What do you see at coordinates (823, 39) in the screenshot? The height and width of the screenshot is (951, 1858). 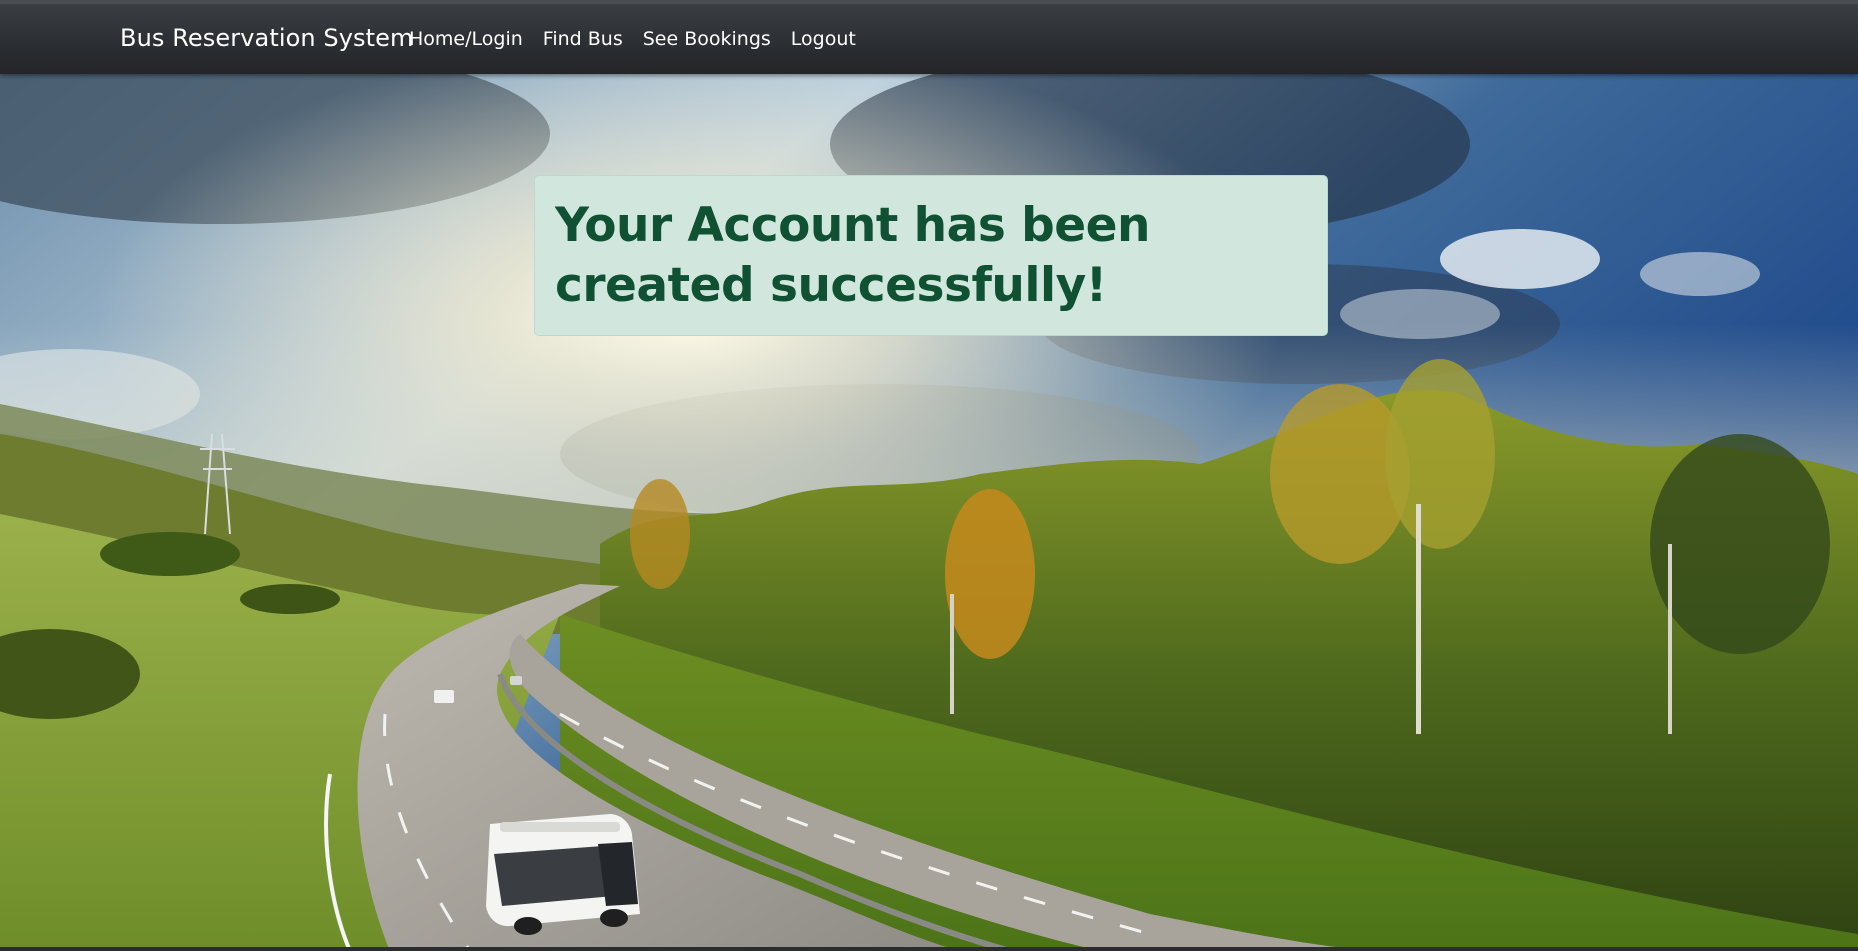 I see `nav-link-logout: Logout` at bounding box center [823, 39].